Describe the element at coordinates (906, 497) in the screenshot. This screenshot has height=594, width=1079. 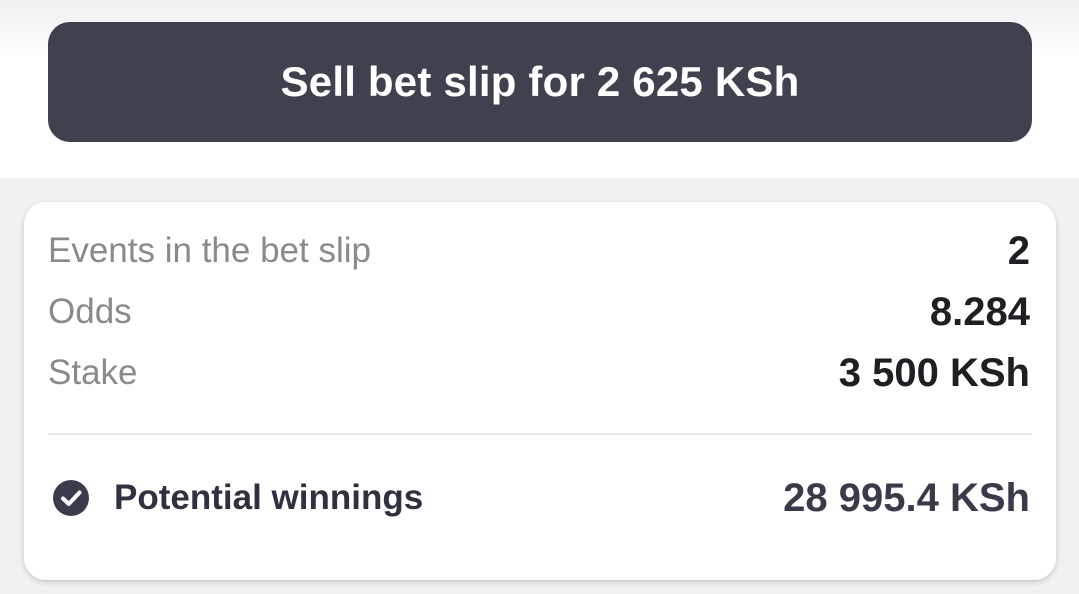
I see `potential-winnings-value: 28 995.4 KSh` at that location.